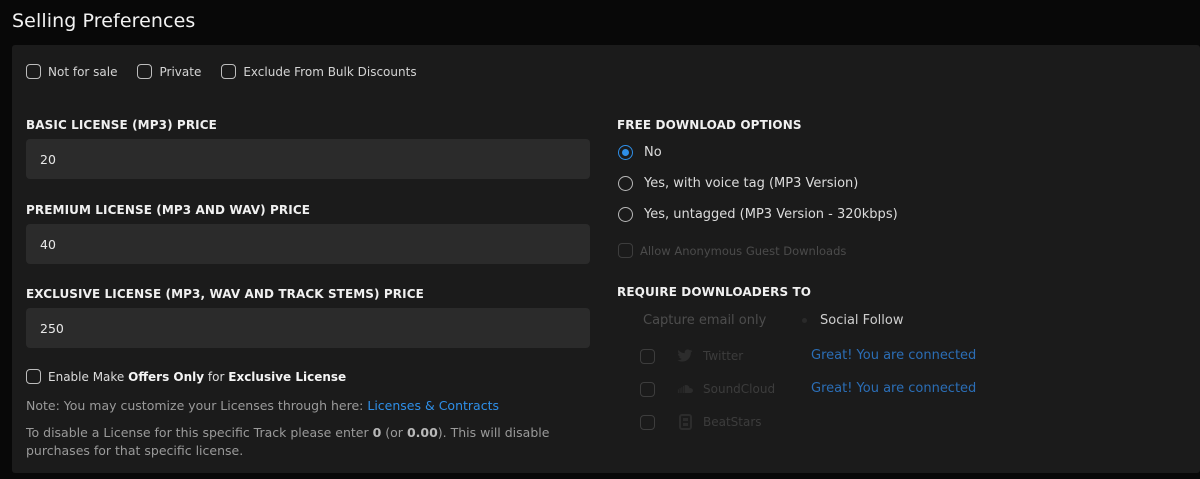  I want to click on premium-license-price-input, so click(308, 244).